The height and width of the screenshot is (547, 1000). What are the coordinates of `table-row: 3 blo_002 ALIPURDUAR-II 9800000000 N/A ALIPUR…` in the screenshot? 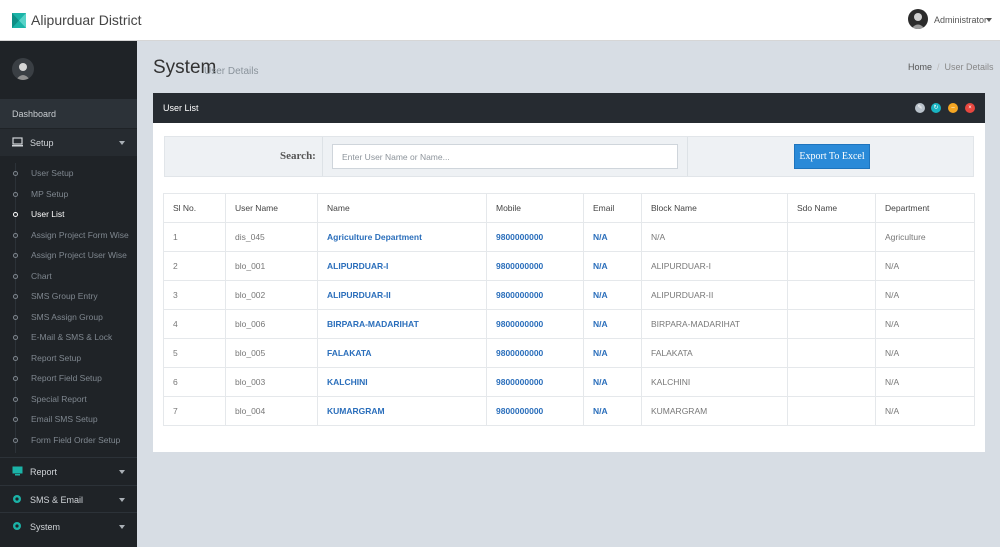 It's located at (569, 295).